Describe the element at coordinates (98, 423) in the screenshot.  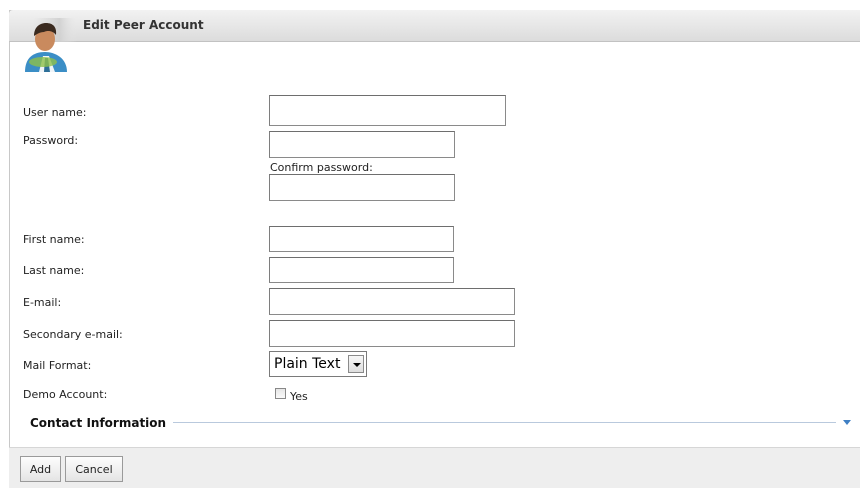
I see `contact-information-heading: Contact Information` at that location.